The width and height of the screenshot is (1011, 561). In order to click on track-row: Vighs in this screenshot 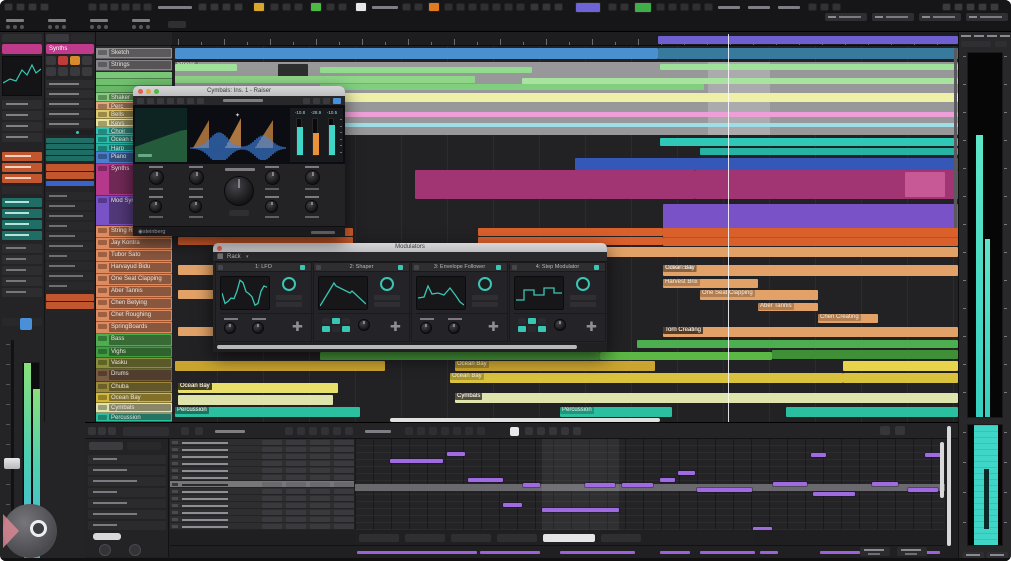, I will do `click(134, 352)`.